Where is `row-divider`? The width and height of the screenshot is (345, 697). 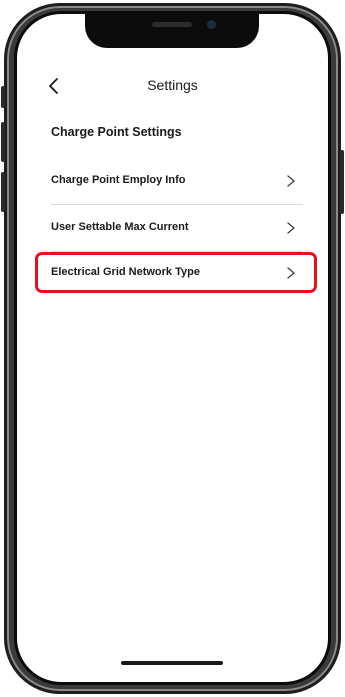
row-divider is located at coordinates (177, 204).